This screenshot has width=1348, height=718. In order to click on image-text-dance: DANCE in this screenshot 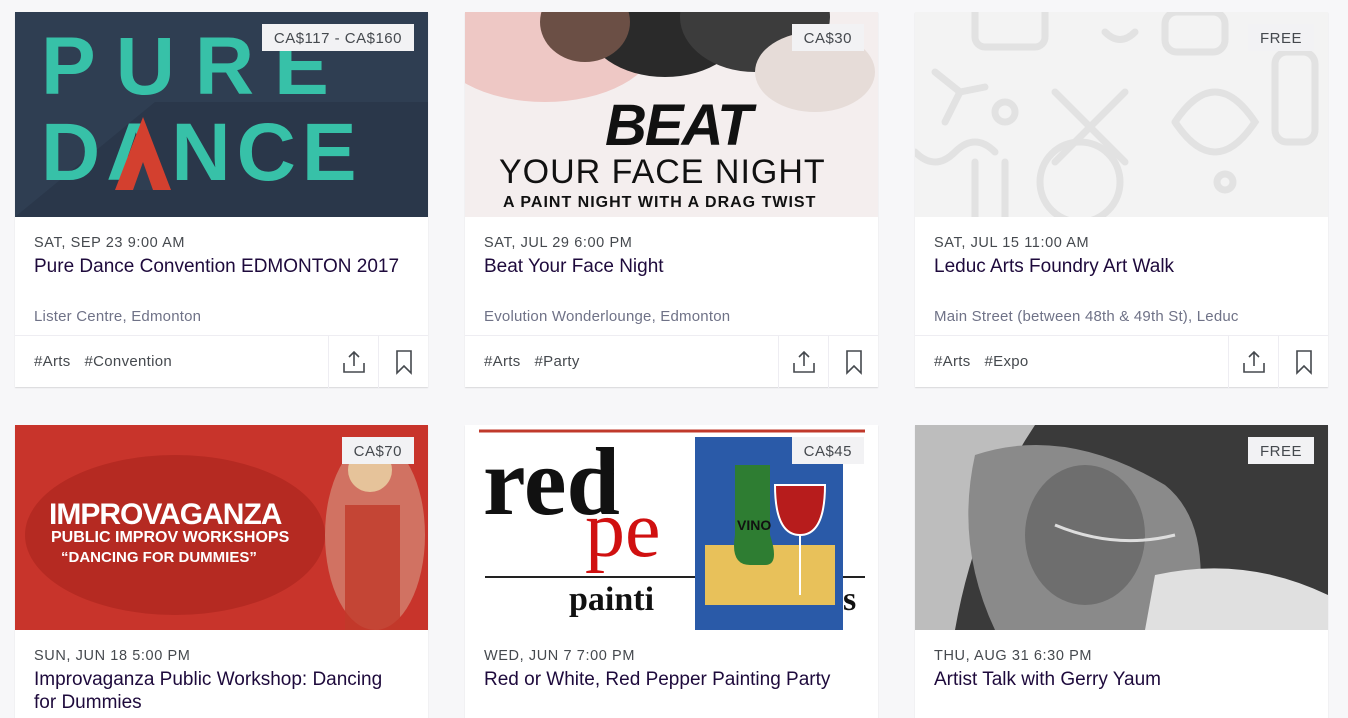, I will do `click(202, 152)`.